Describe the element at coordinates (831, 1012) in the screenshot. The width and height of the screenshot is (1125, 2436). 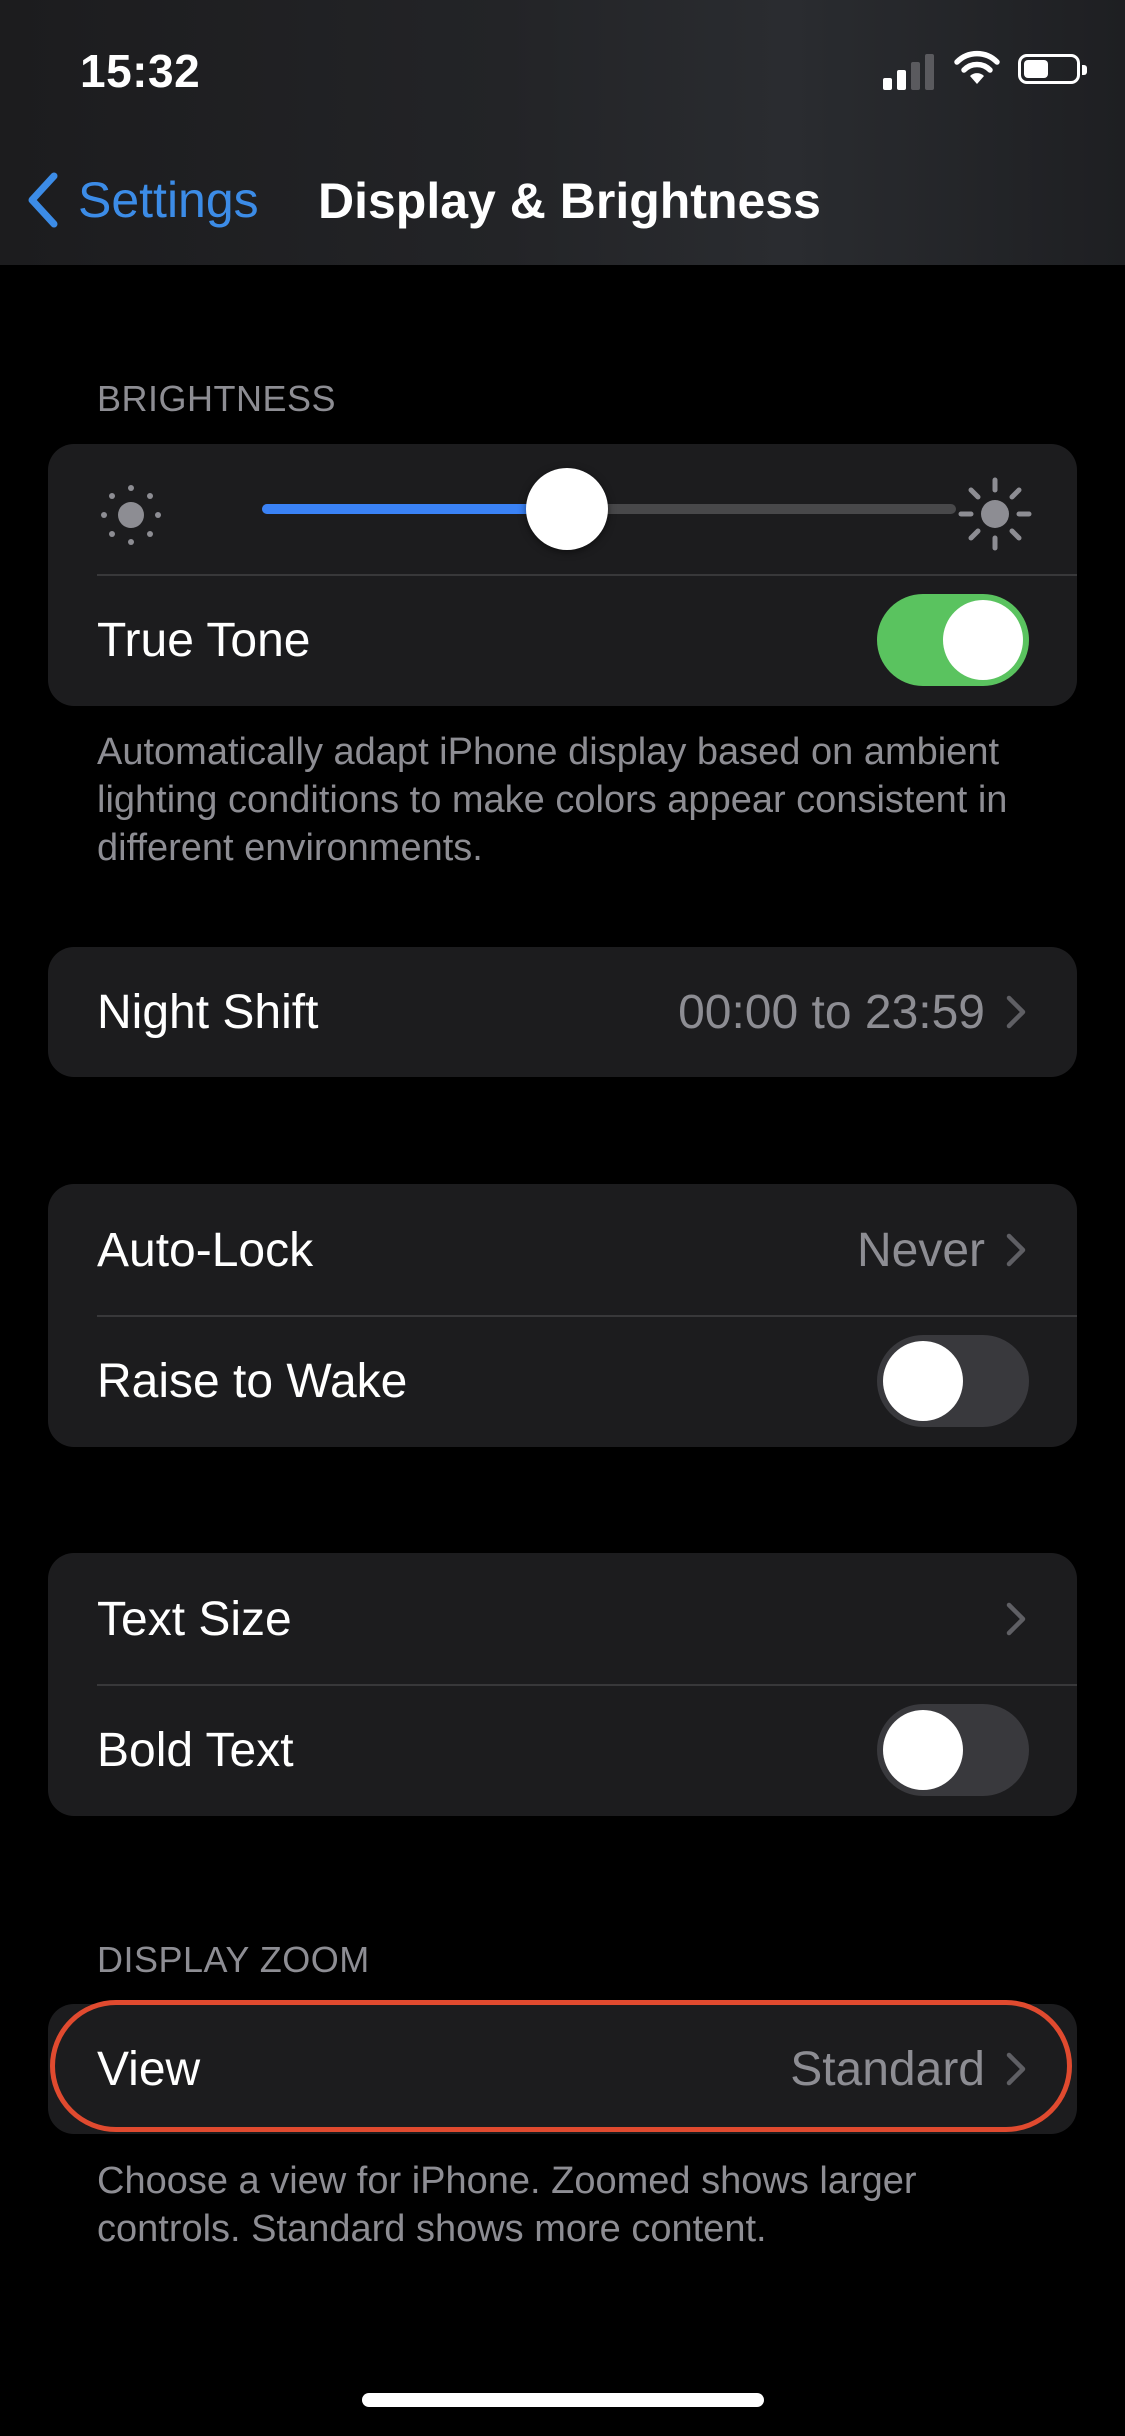
I see `night-shift-value: 00:00 to 23:59` at that location.